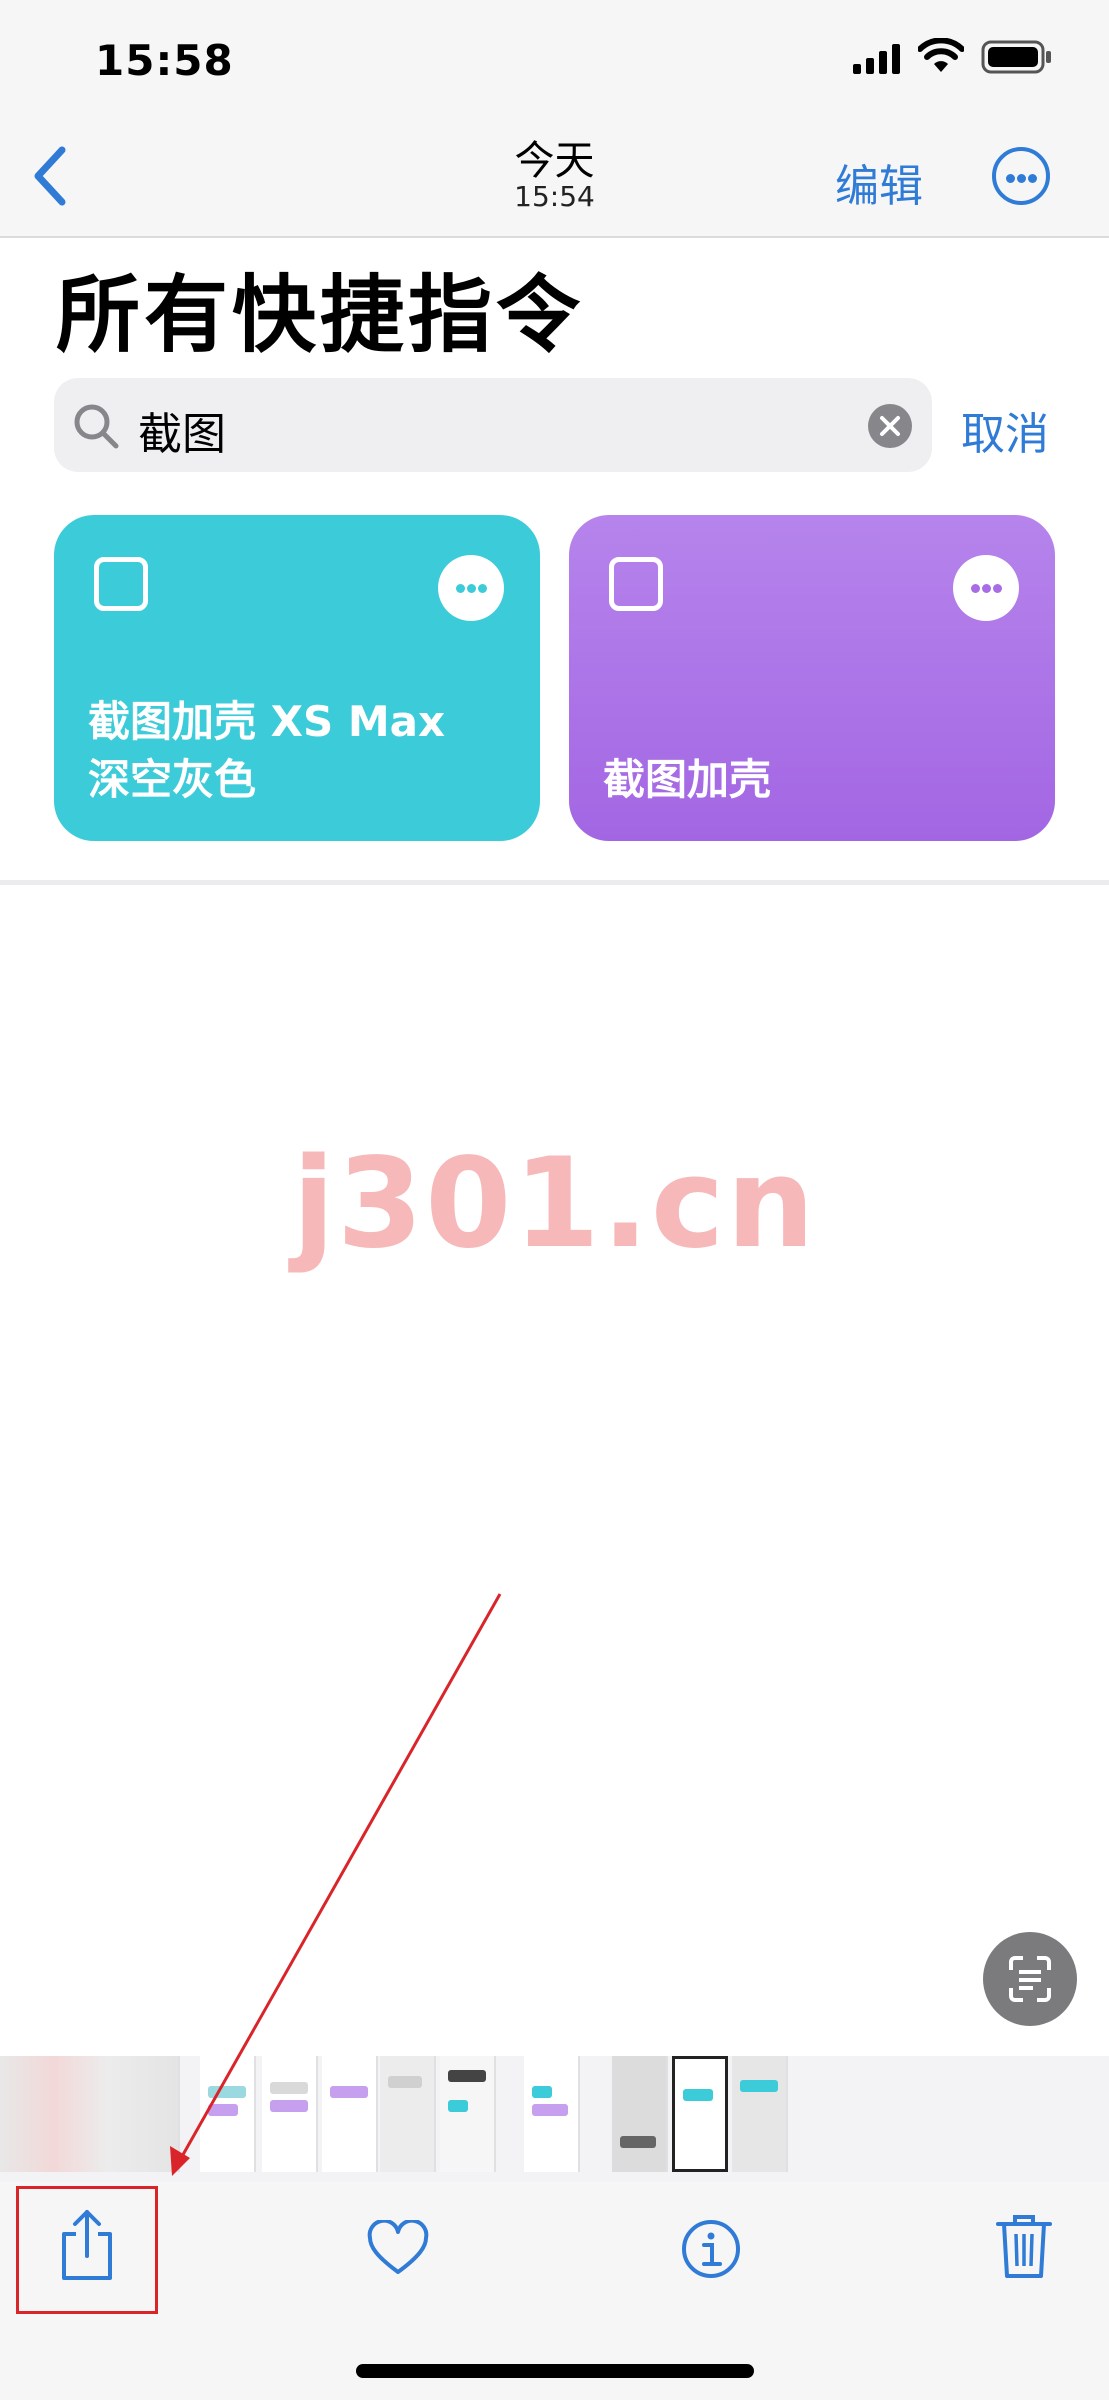 The width and height of the screenshot is (1109, 2400). Describe the element at coordinates (96, 426) in the screenshot. I see `search-icon` at that location.